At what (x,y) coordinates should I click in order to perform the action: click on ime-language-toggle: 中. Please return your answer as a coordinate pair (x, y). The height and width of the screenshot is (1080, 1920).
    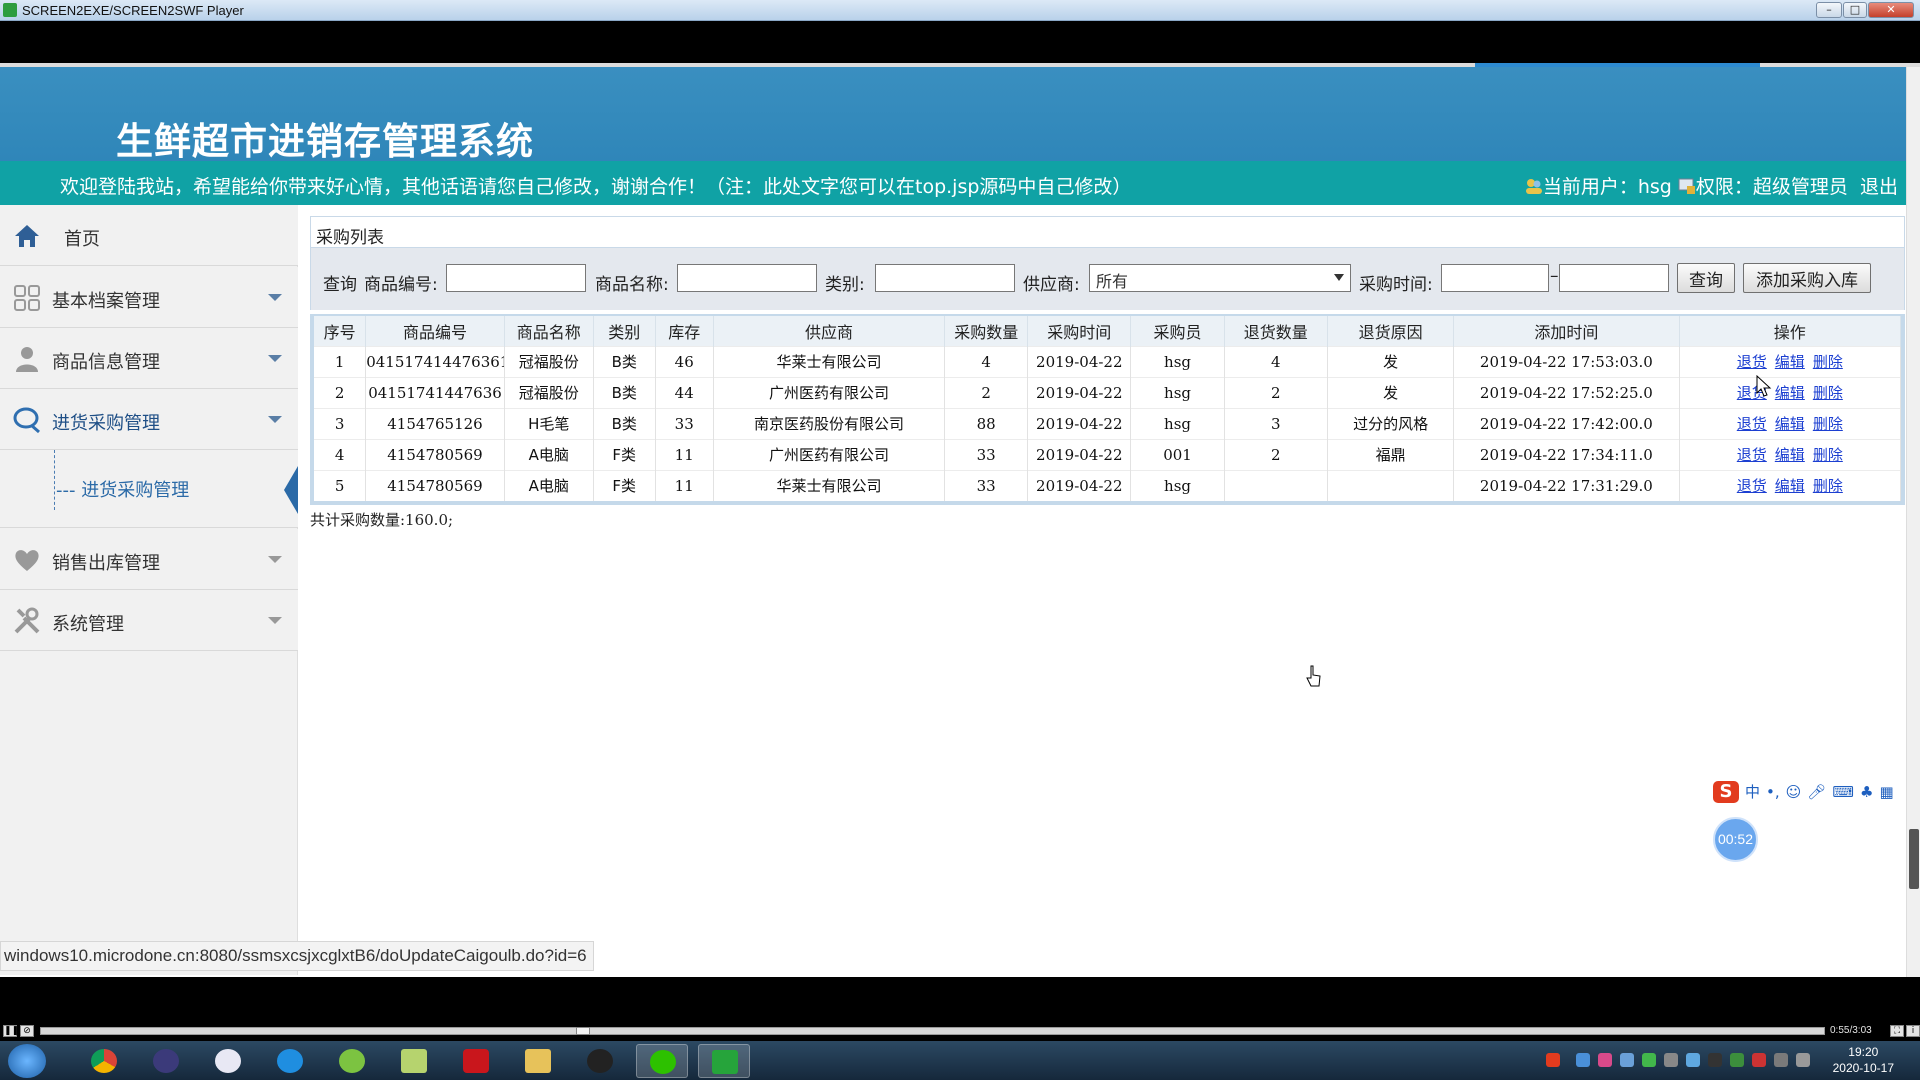
    Looking at the image, I should click on (1752, 791).